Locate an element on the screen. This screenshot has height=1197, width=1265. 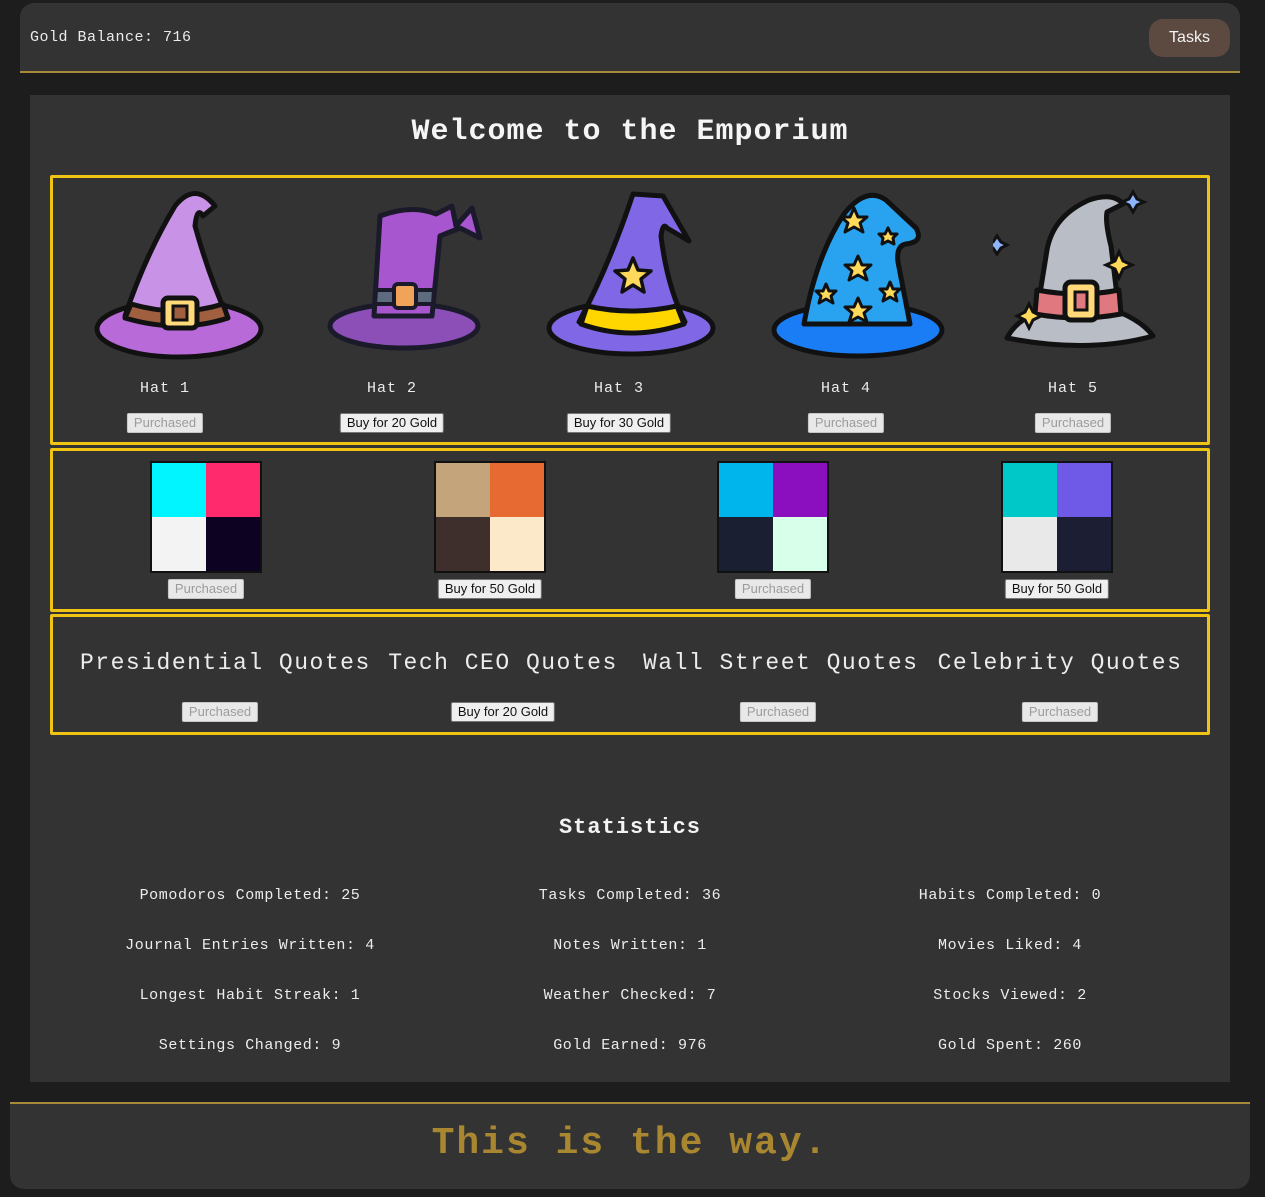
stat-item: Weather Checked: 7 is located at coordinates (630, 995).